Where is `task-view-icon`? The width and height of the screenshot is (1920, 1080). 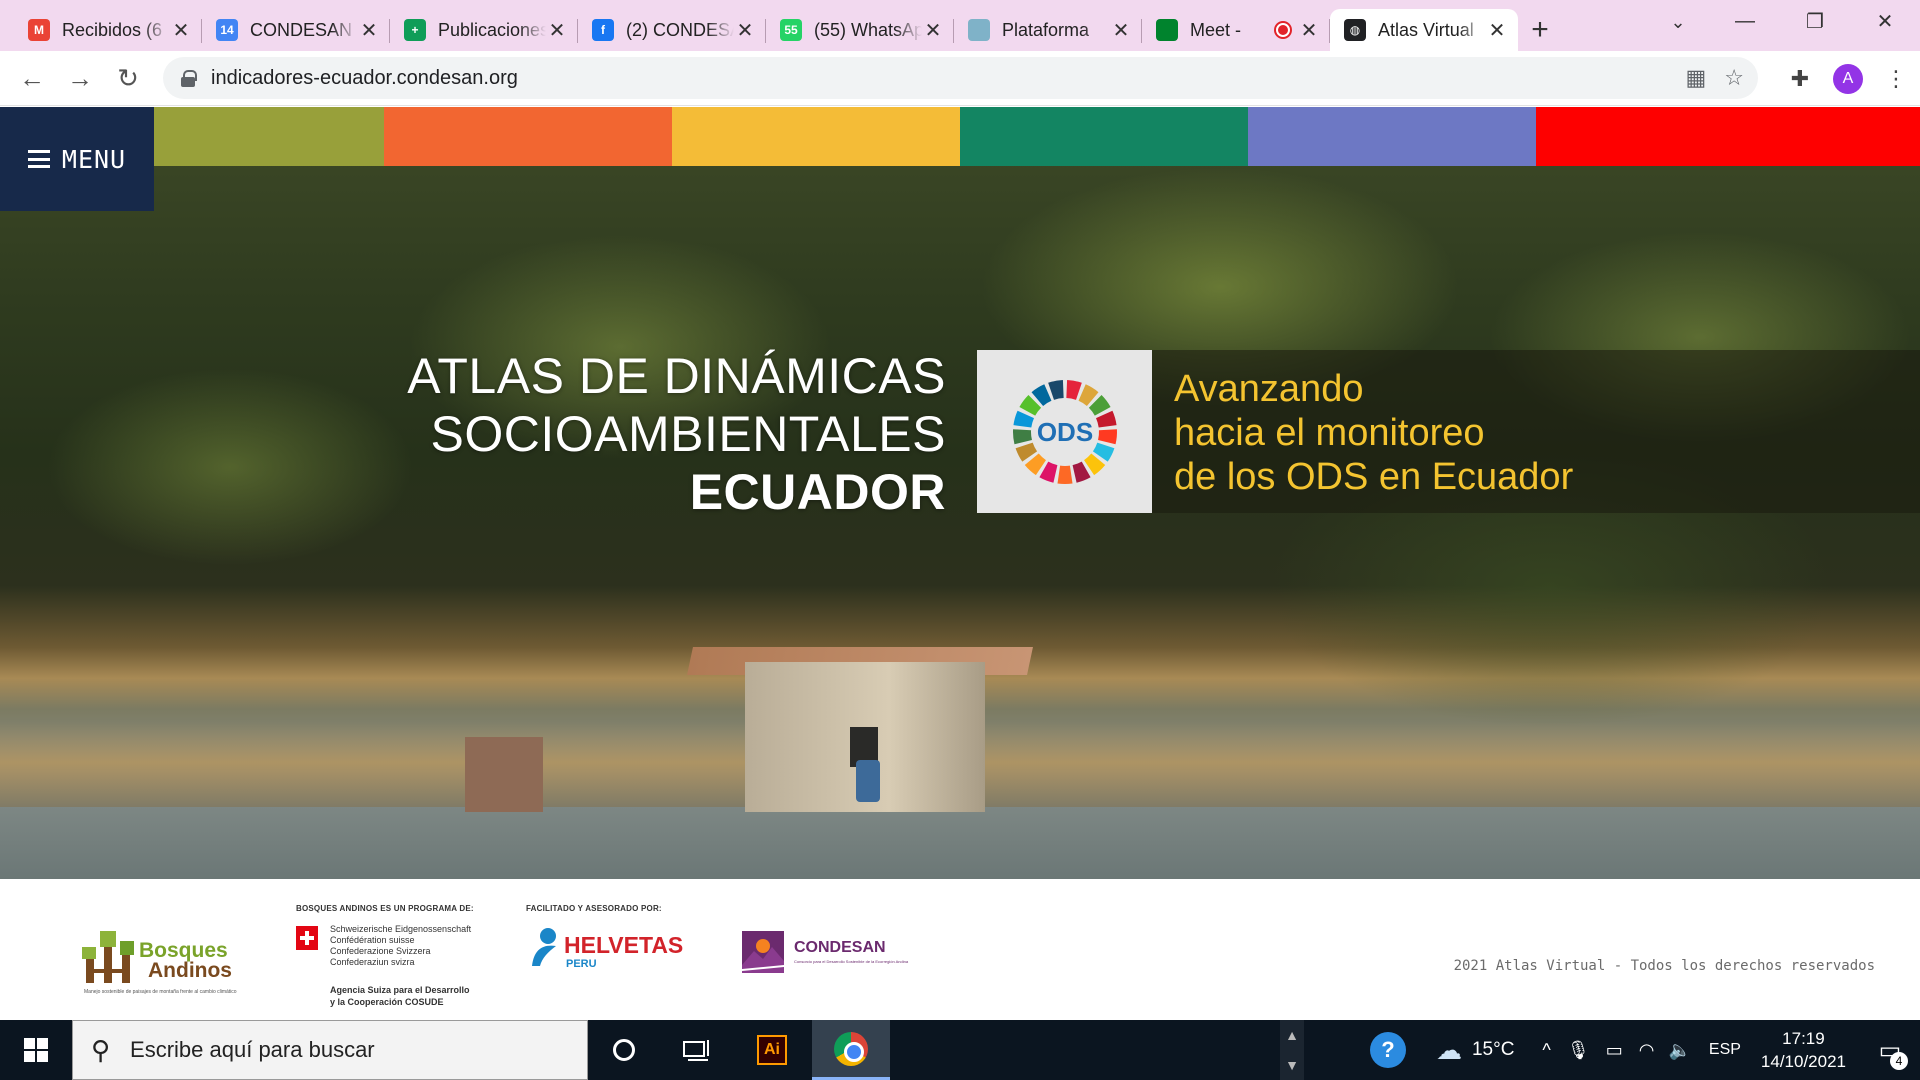 task-view-icon is located at coordinates (696, 1050).